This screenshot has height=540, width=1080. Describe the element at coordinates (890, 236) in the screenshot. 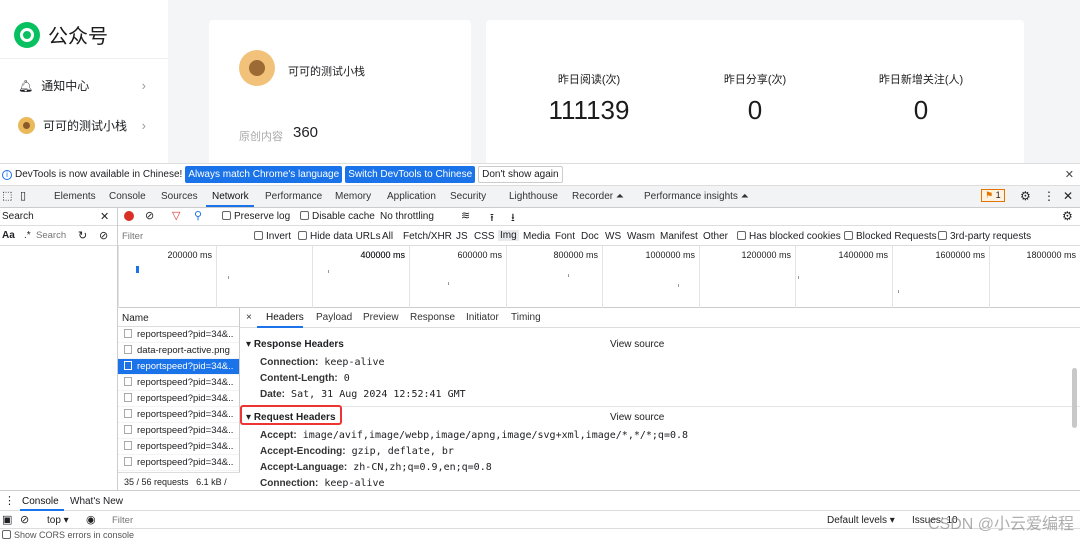

I see `blocked-requests-checkbox: Blocked Requests` at that location.